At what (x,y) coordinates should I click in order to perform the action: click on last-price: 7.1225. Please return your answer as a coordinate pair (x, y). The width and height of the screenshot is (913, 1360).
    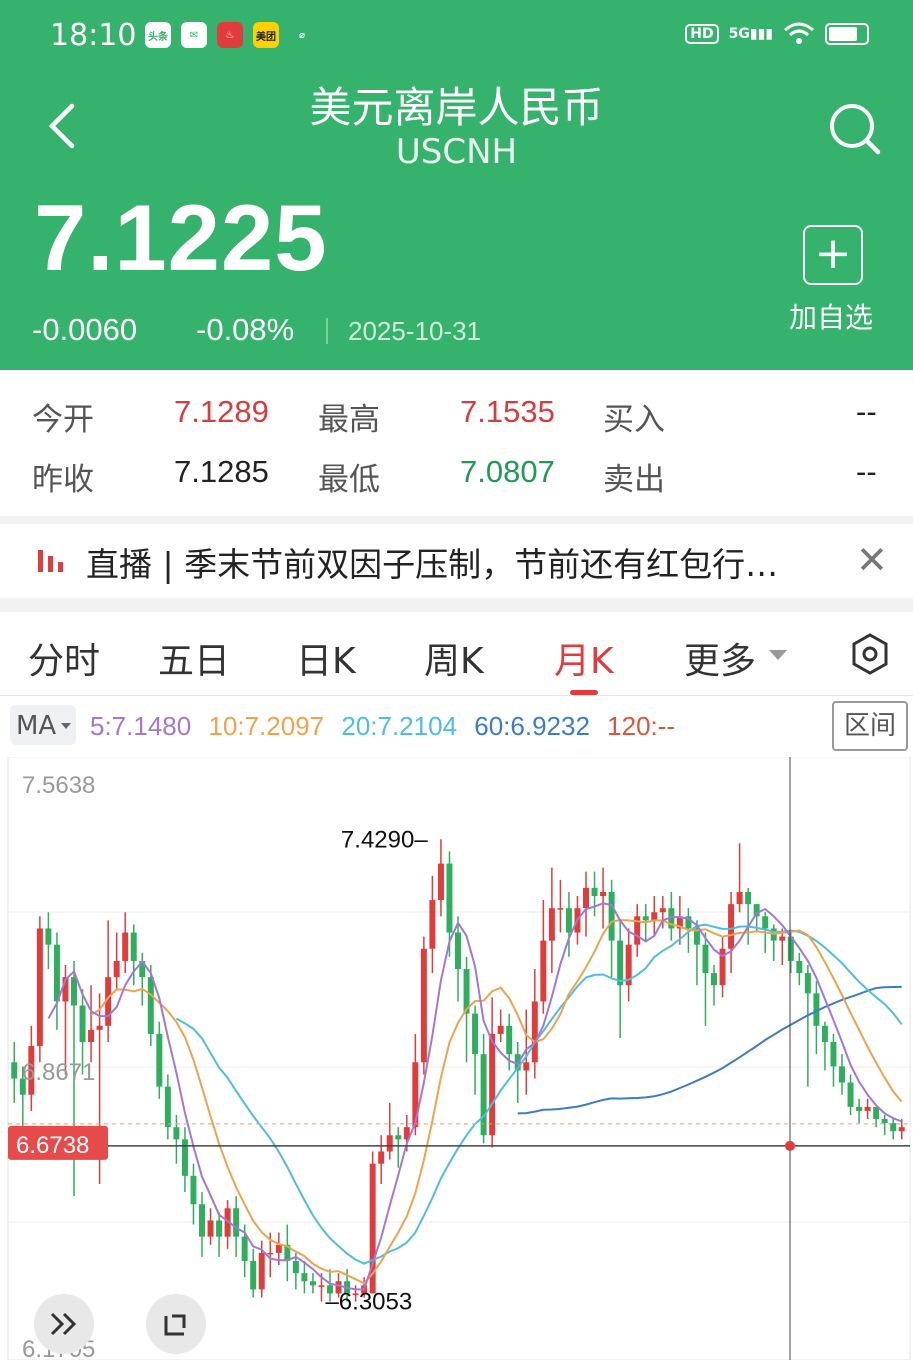
    Looking at the image, I should click on (181, 237).